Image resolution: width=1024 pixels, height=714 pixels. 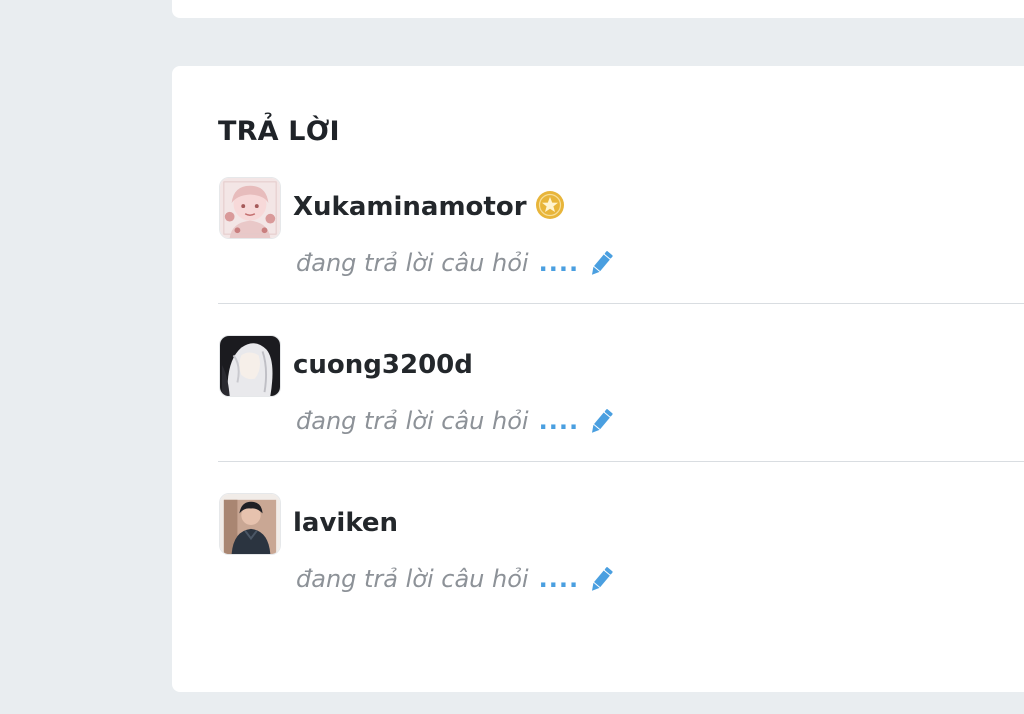 I want to click on username: laviken, so click(x=345, y=523).